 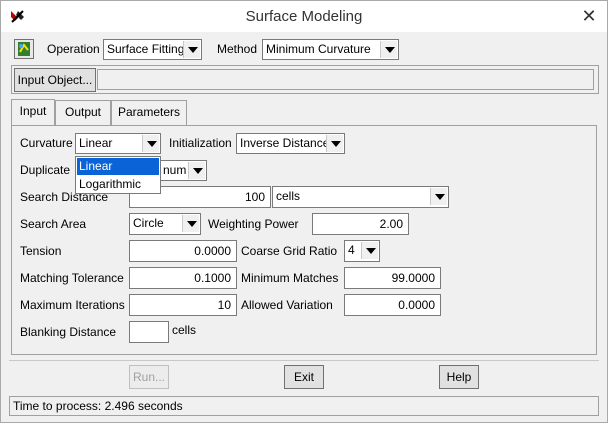 What do you see at coordinates (149, 112) in the screenshot?
I see `tab-parameters: Parameters` at bounding box center [149, 112].